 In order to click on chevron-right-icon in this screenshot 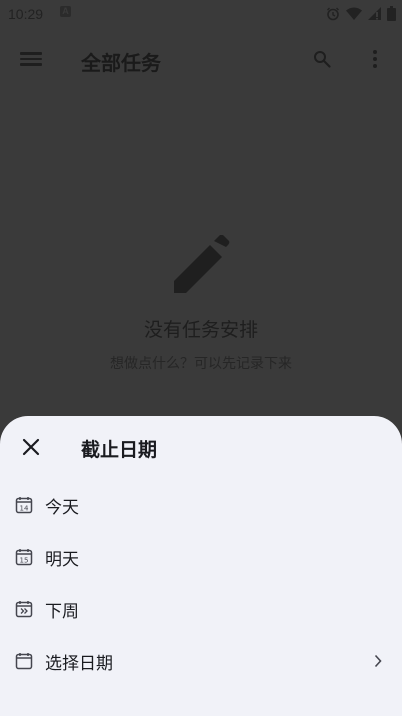, I will do `click(378, 661)`.